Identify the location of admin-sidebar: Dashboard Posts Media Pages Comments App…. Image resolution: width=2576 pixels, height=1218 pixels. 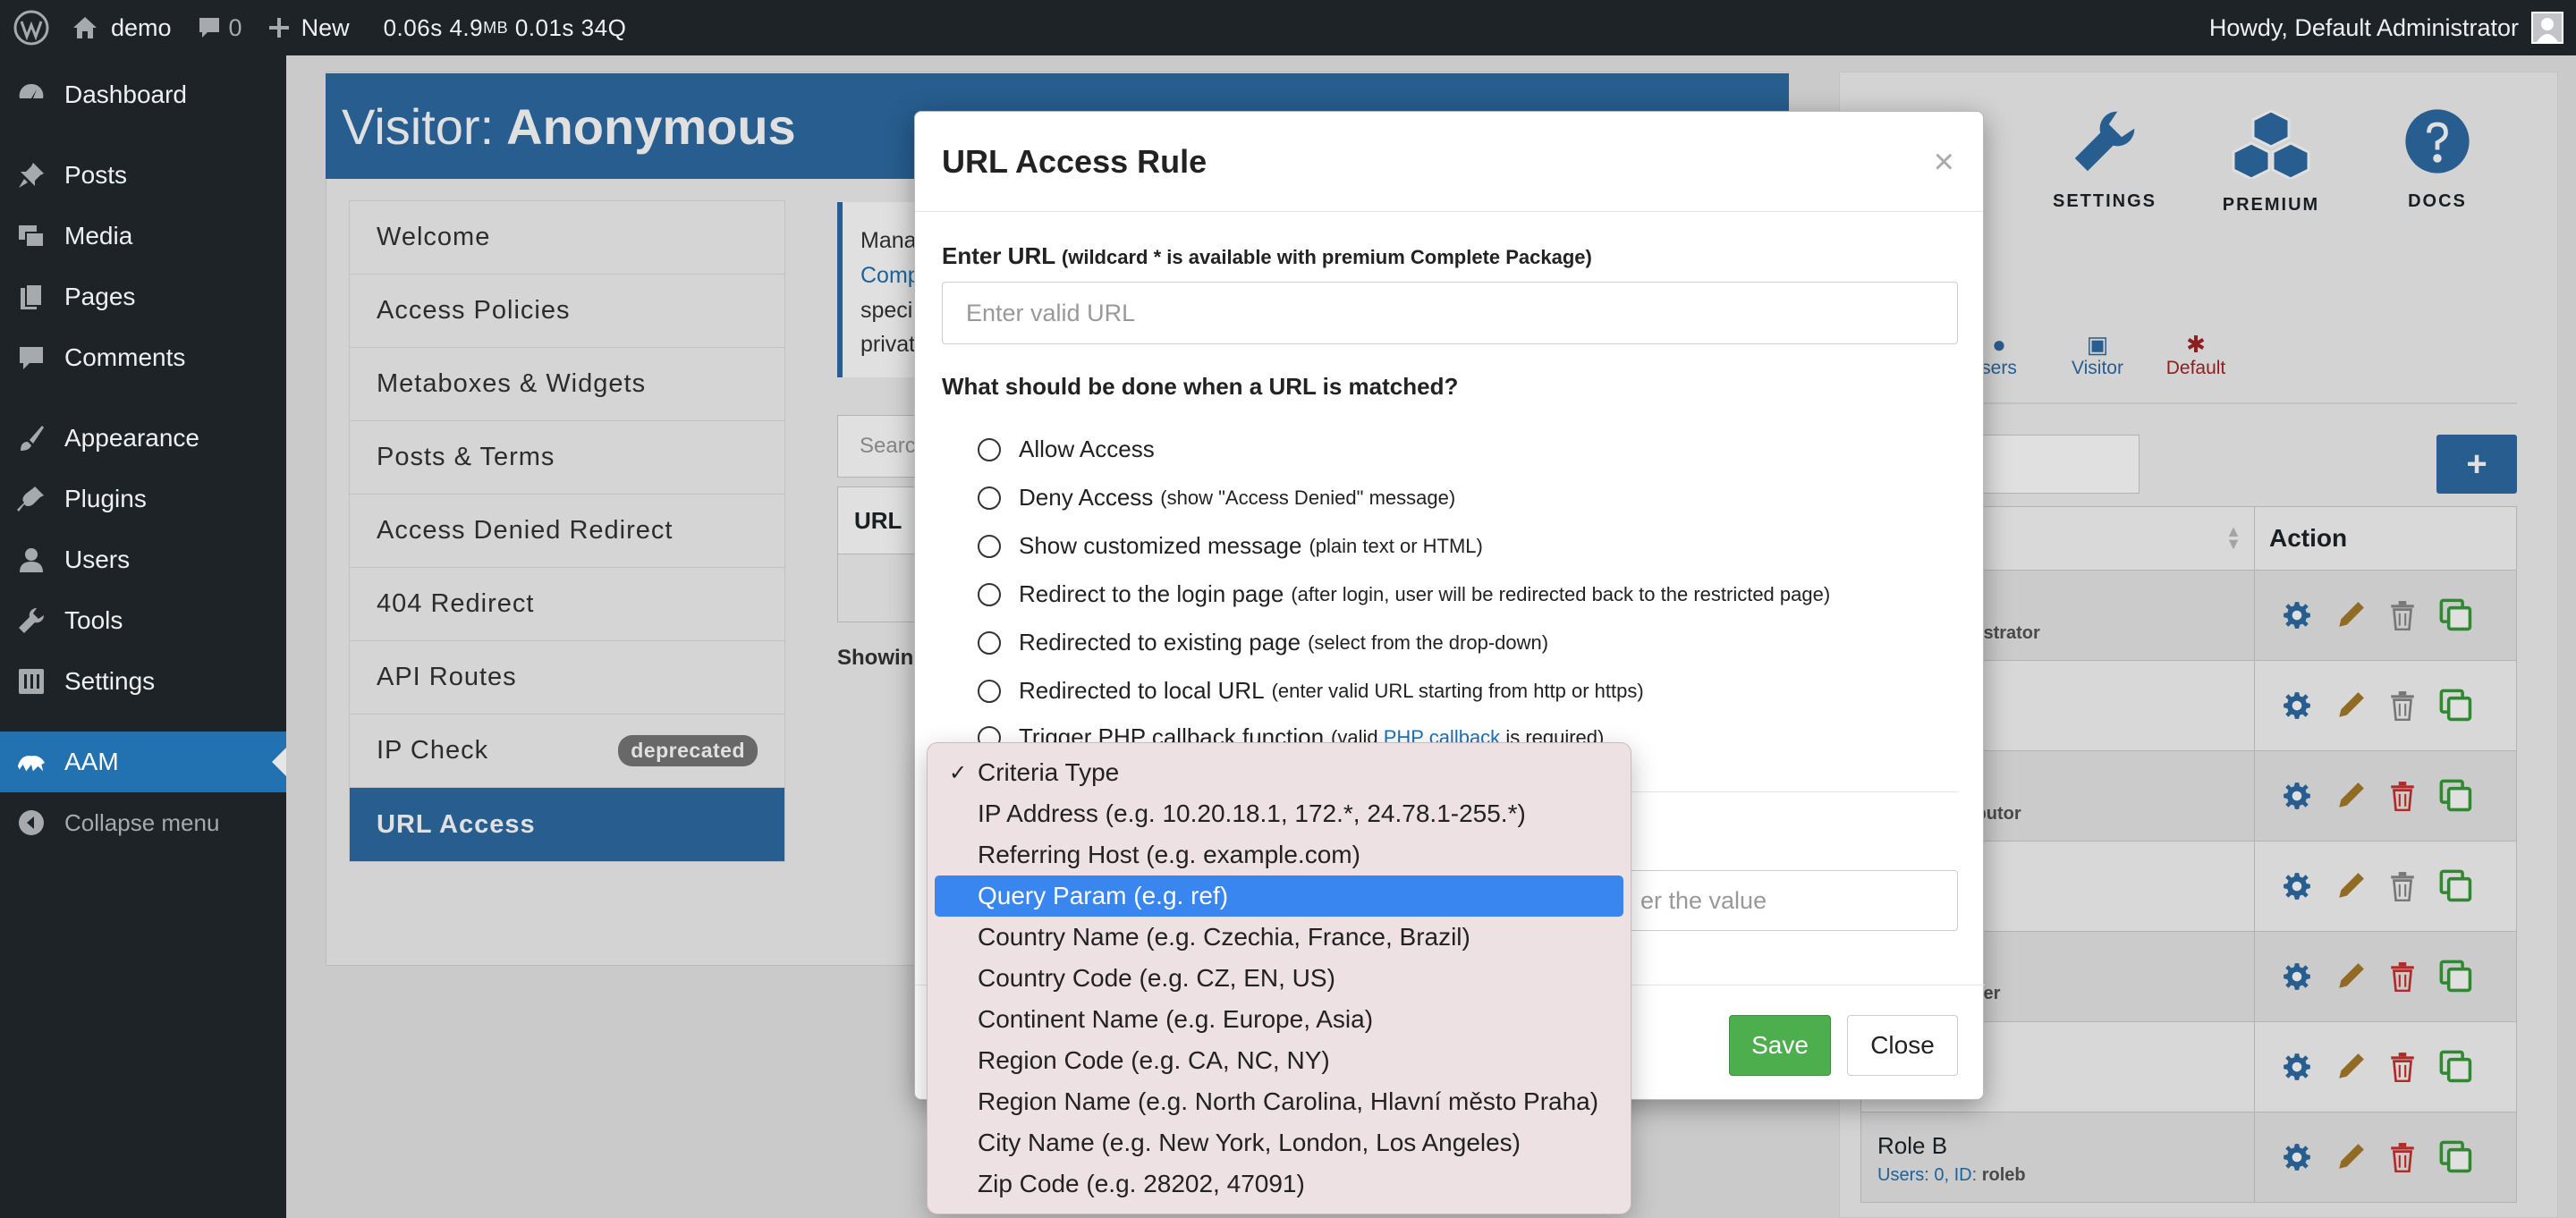
(143, 636).